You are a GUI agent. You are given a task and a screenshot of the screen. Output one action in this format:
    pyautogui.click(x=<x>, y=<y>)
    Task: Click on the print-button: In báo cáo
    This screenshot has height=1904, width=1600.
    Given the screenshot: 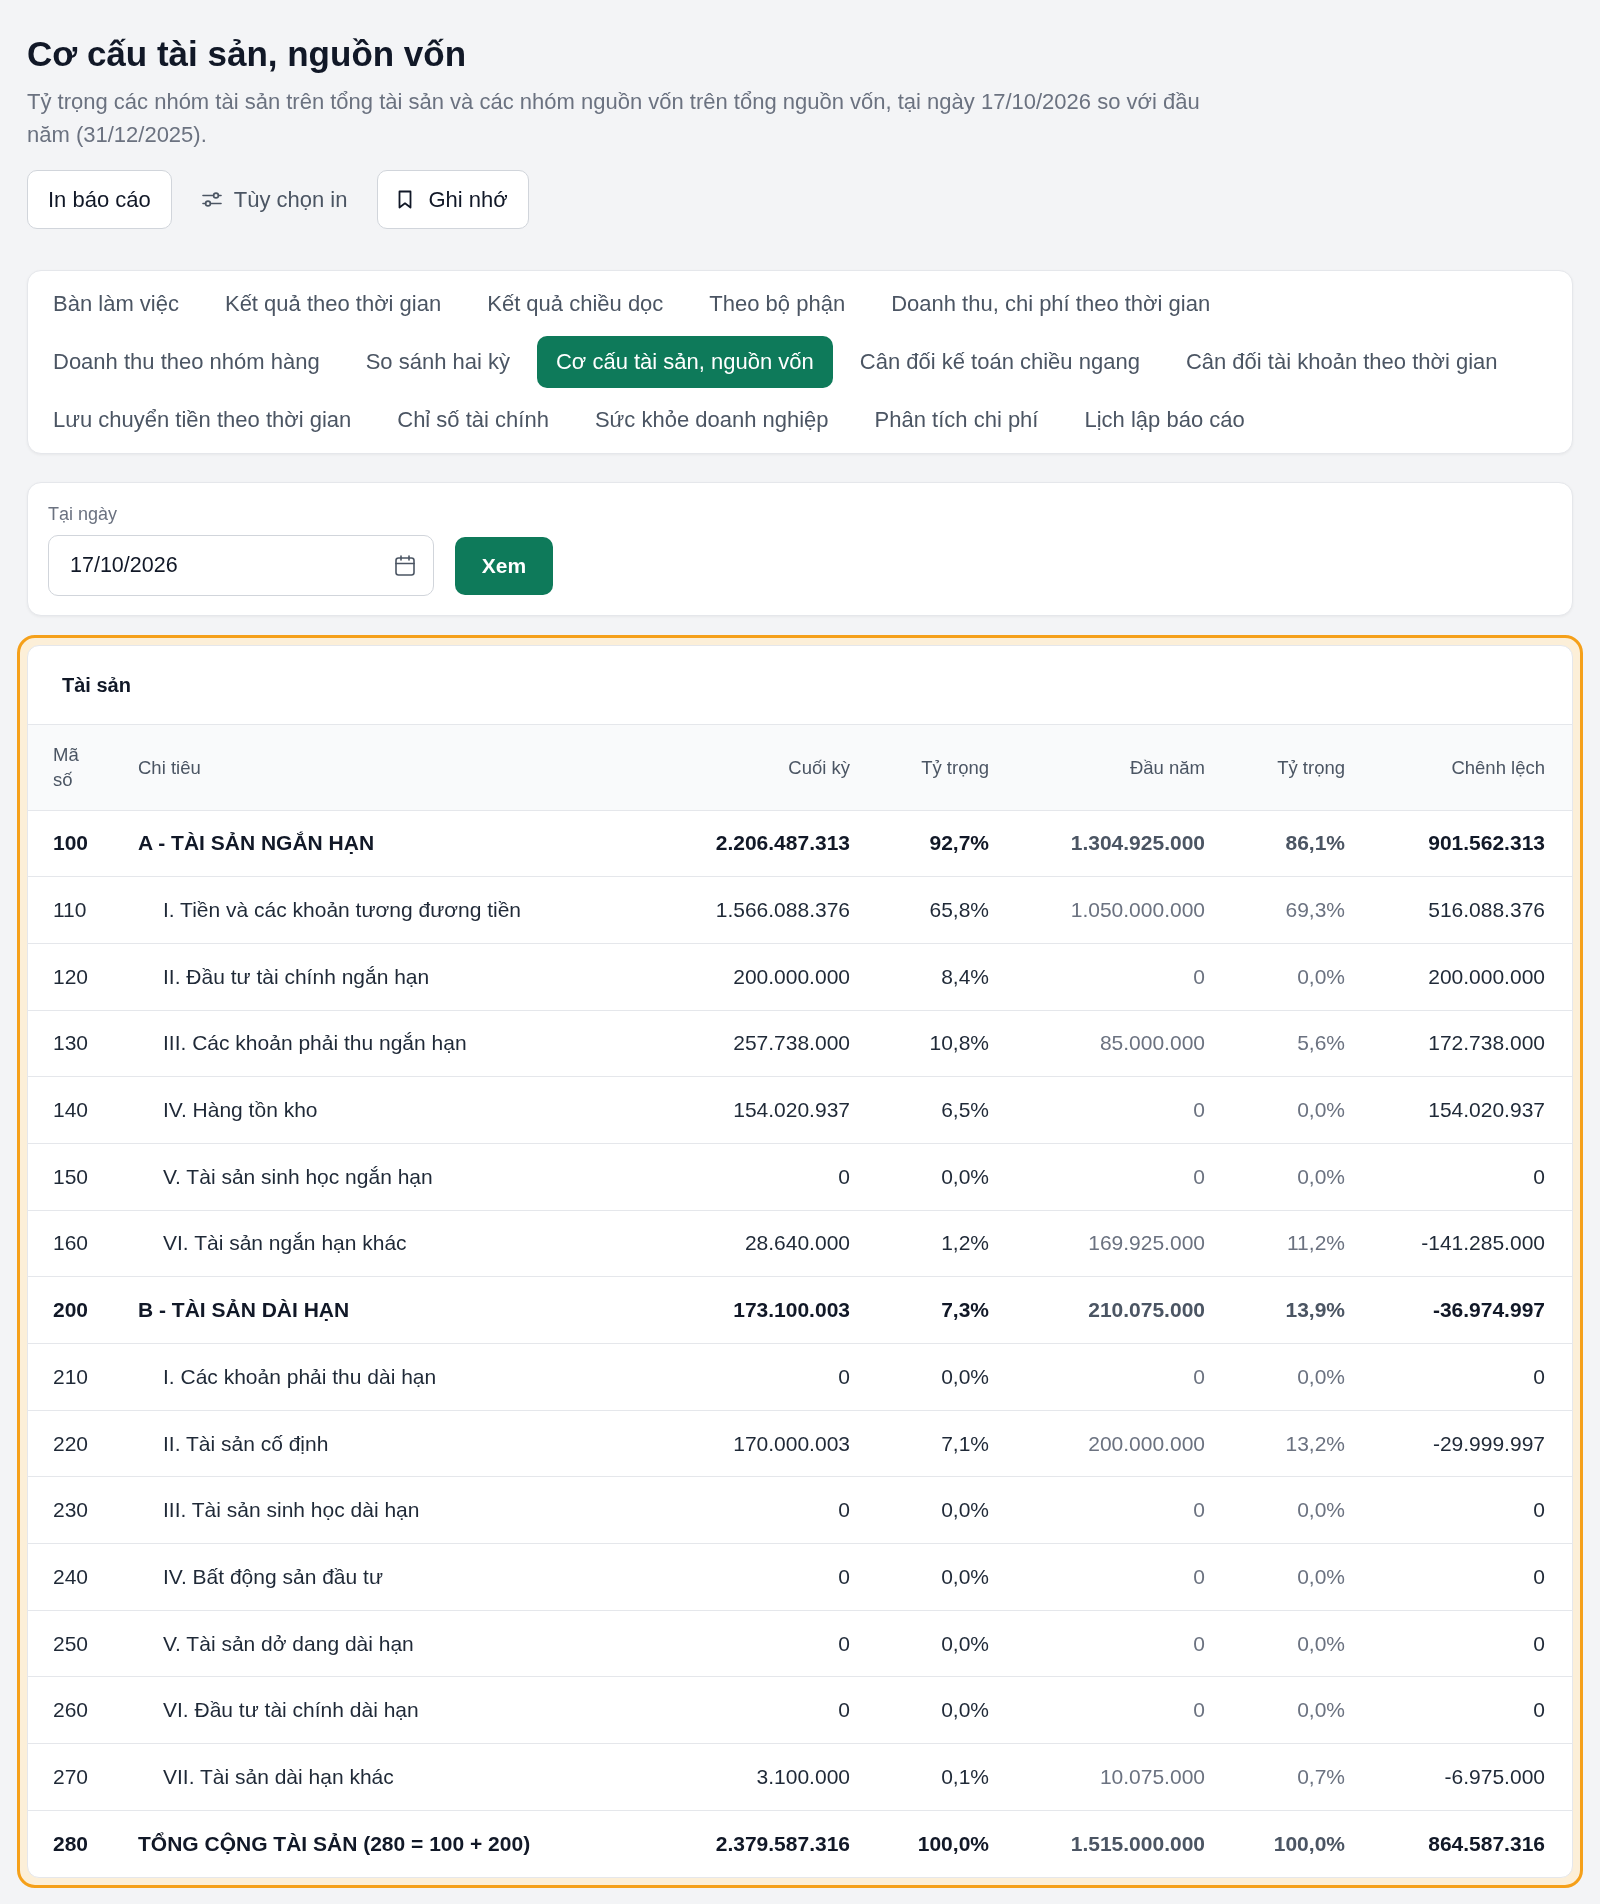 What is the action you would take?
    pyautogui.click(x=99, y=199)
    